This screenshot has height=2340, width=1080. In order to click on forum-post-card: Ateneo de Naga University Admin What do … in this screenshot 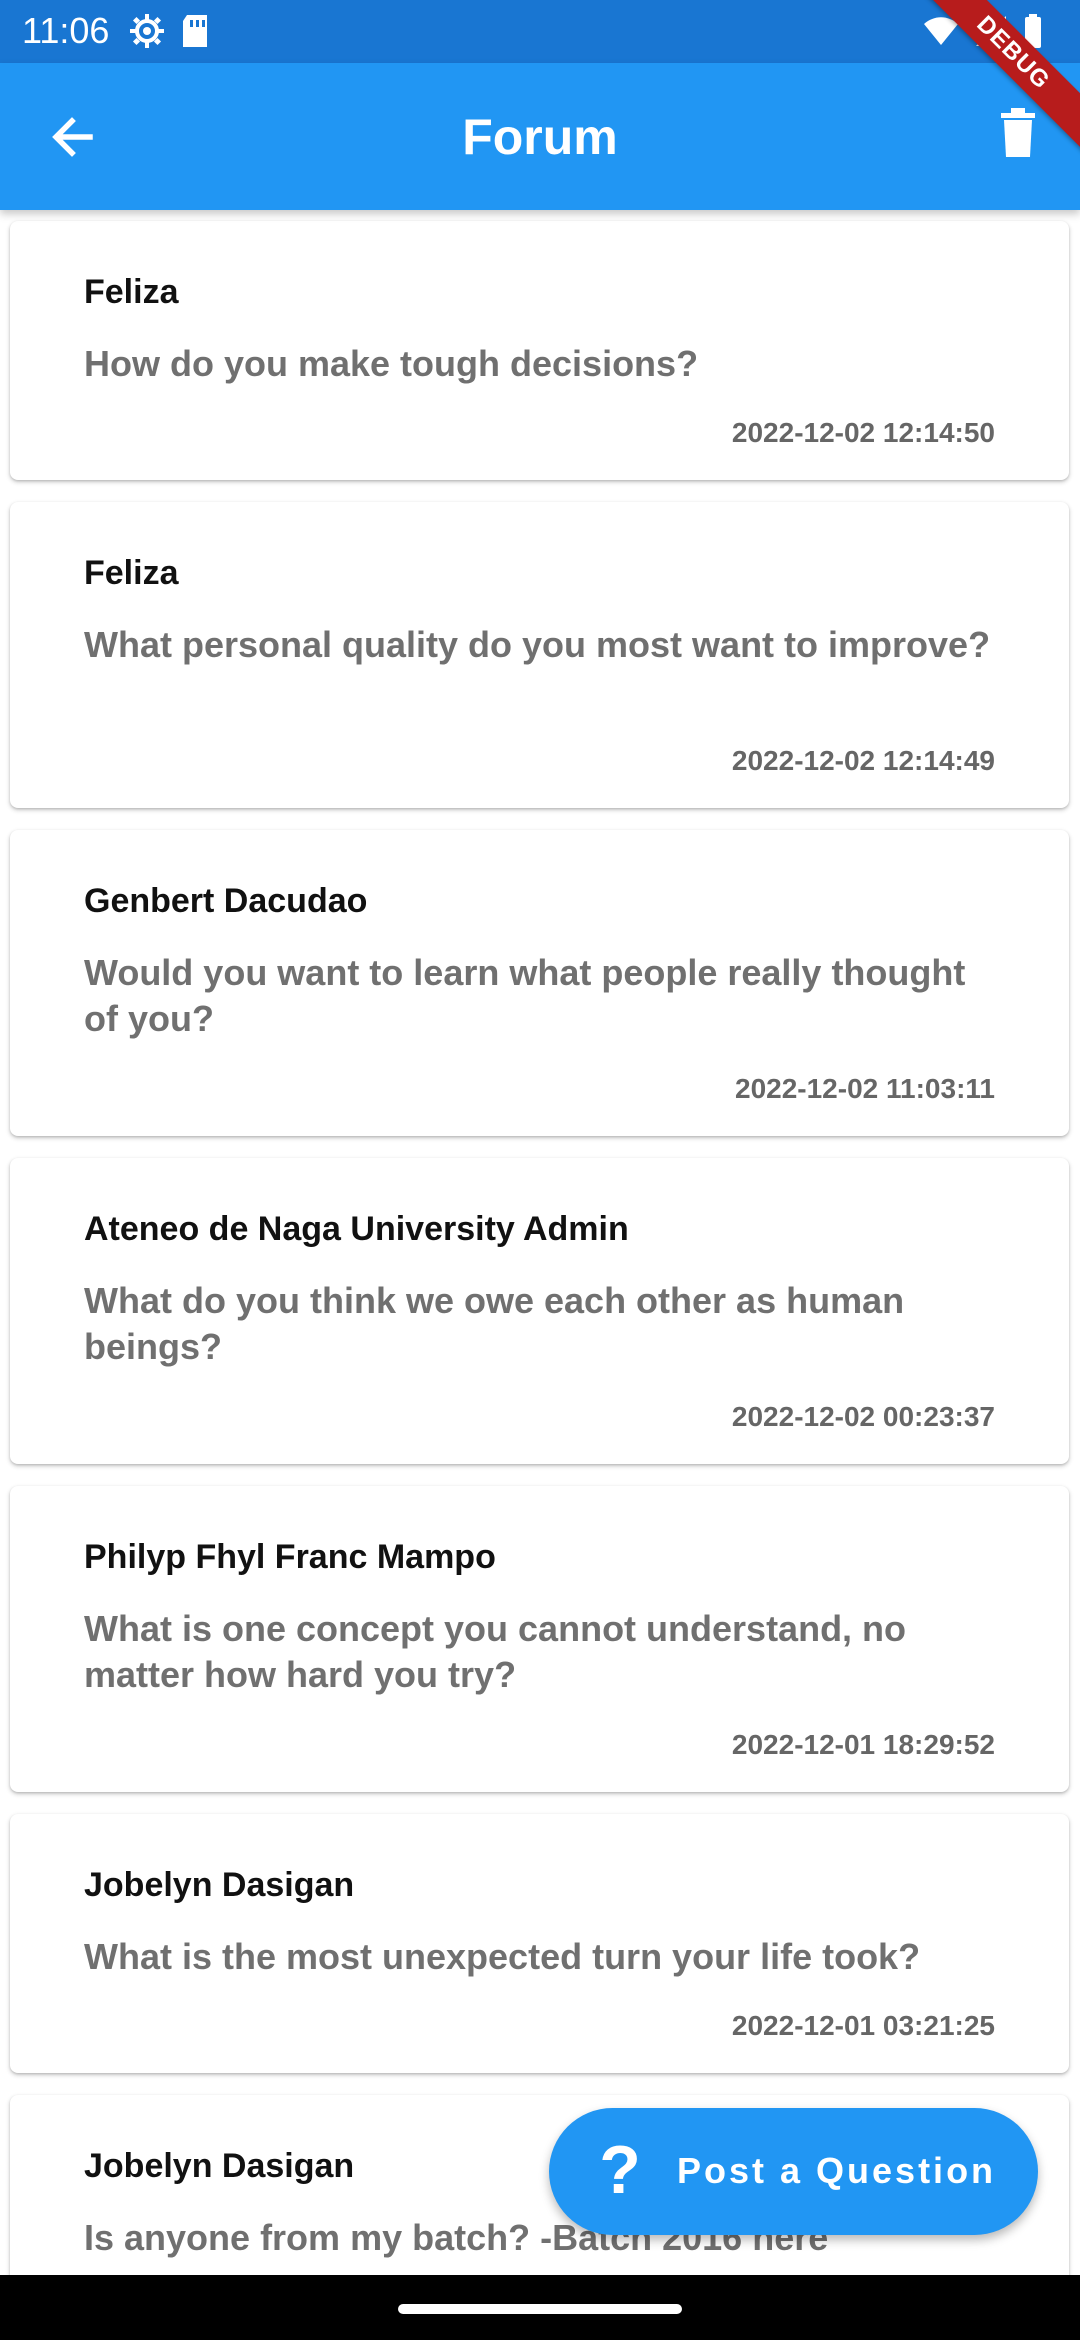, I will do `click(539, 1311)`.